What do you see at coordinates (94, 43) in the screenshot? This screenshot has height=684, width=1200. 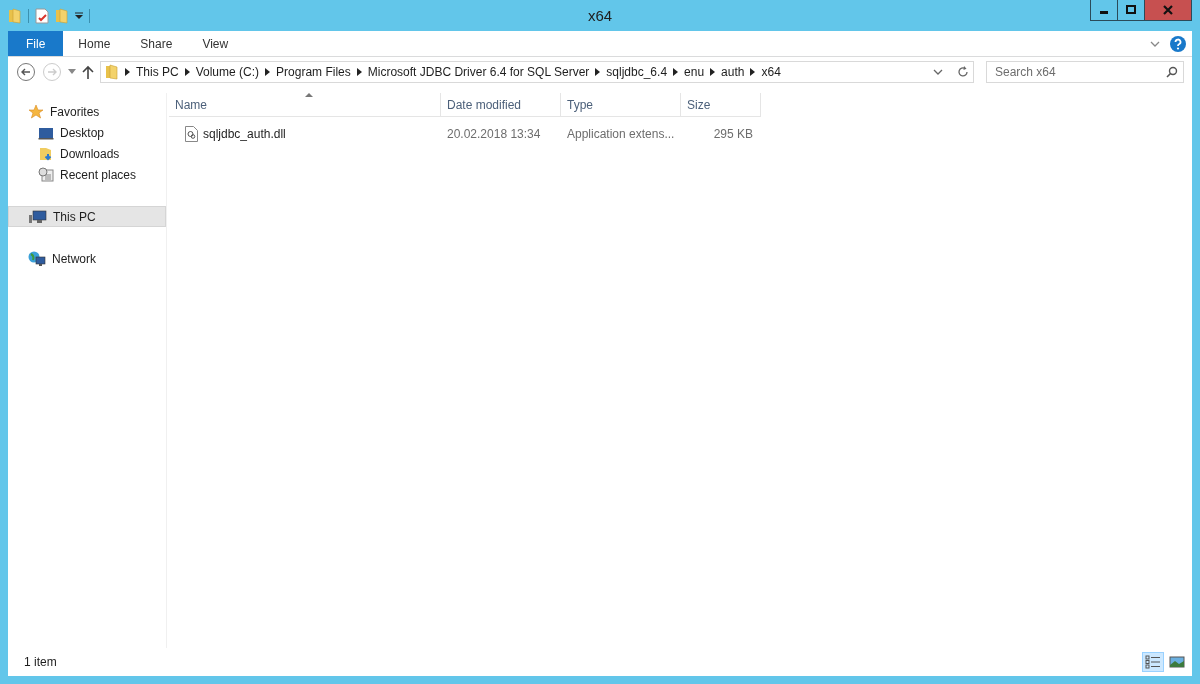 I see `ribbon-tab: Home` at bounding box center [94, 43].